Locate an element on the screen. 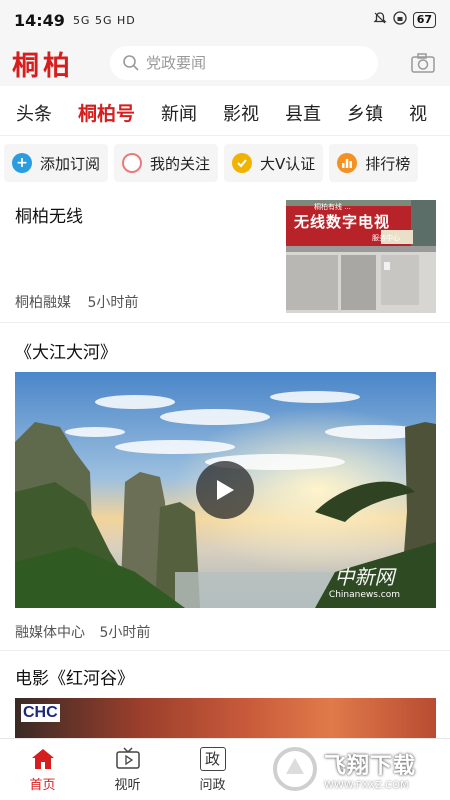  nav-audiovisual-label: 视听 is located at coordinates (127, 785).